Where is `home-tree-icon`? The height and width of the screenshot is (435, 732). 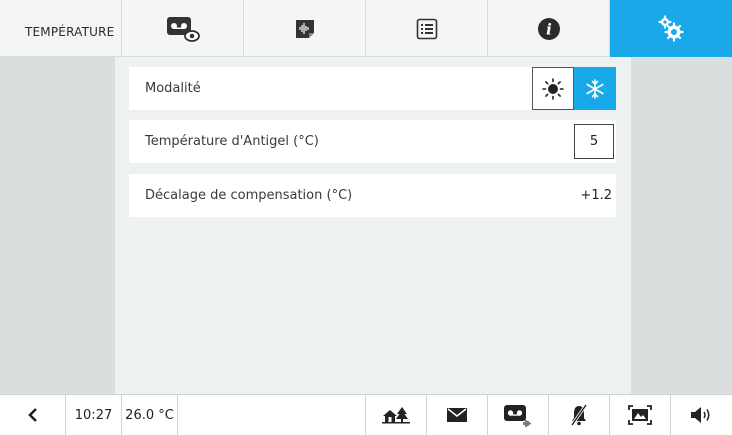 home-tree-icon is located at coordinates (396, 415).